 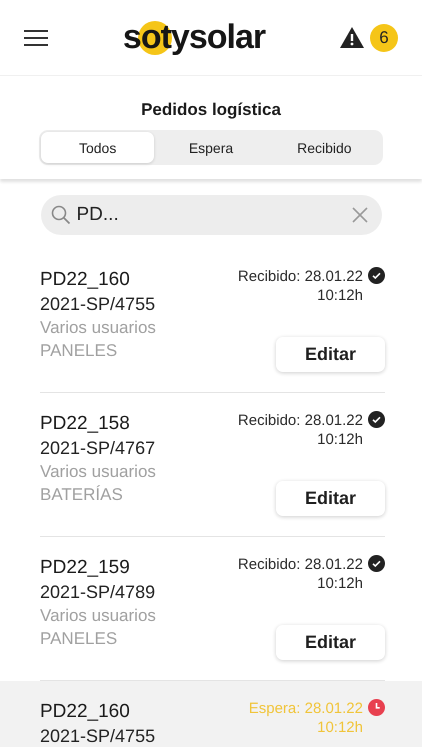 I want to click on status-date: Espera: 28.01.22, so click(x=305, y=708).